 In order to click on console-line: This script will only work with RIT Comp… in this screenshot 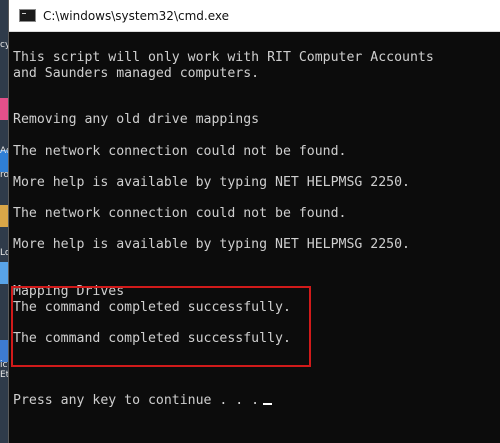, I will do `click(223, 57)`.